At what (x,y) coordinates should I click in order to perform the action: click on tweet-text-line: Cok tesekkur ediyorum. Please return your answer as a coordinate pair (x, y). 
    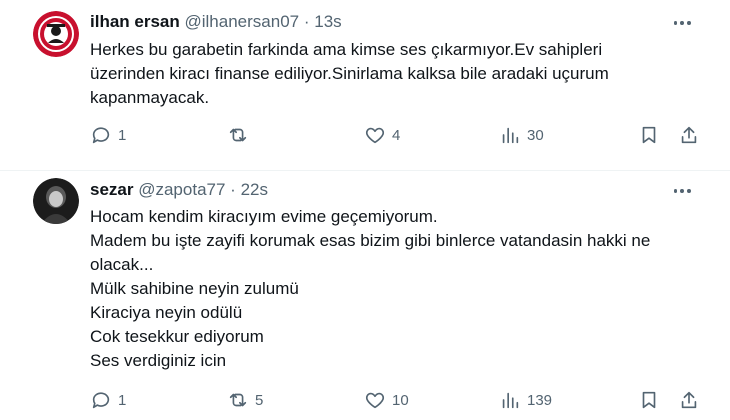
    Looking at the image, I should click on (177, 336).